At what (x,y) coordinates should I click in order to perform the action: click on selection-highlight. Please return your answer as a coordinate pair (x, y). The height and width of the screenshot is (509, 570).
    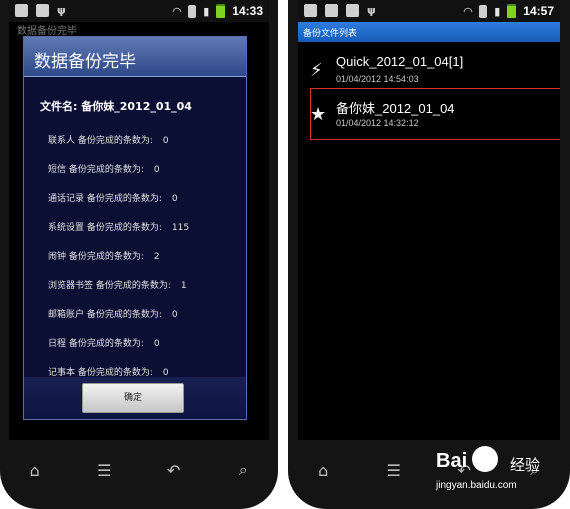
    Looking at the image, I should click on (435, 114).